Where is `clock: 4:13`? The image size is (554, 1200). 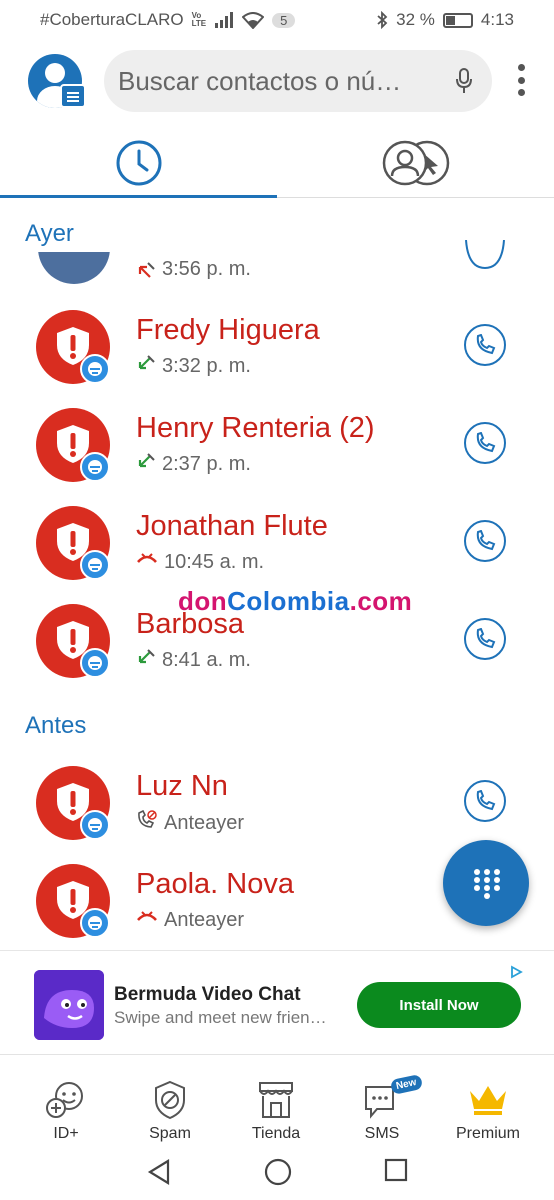
clock: 4:13 is located at coordinates (497, 19).